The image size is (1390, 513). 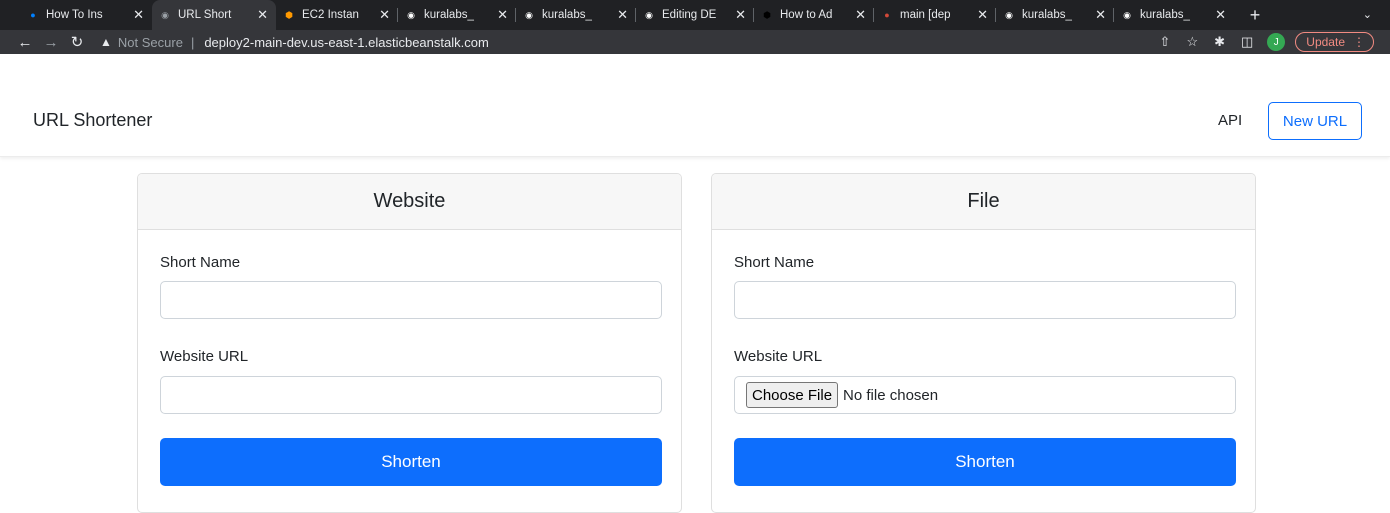 What do you see at coordinates (891, 395) in the screenshot?
I see `no-file-chosen-text: No file chosen` at bounding box center [891, 395].